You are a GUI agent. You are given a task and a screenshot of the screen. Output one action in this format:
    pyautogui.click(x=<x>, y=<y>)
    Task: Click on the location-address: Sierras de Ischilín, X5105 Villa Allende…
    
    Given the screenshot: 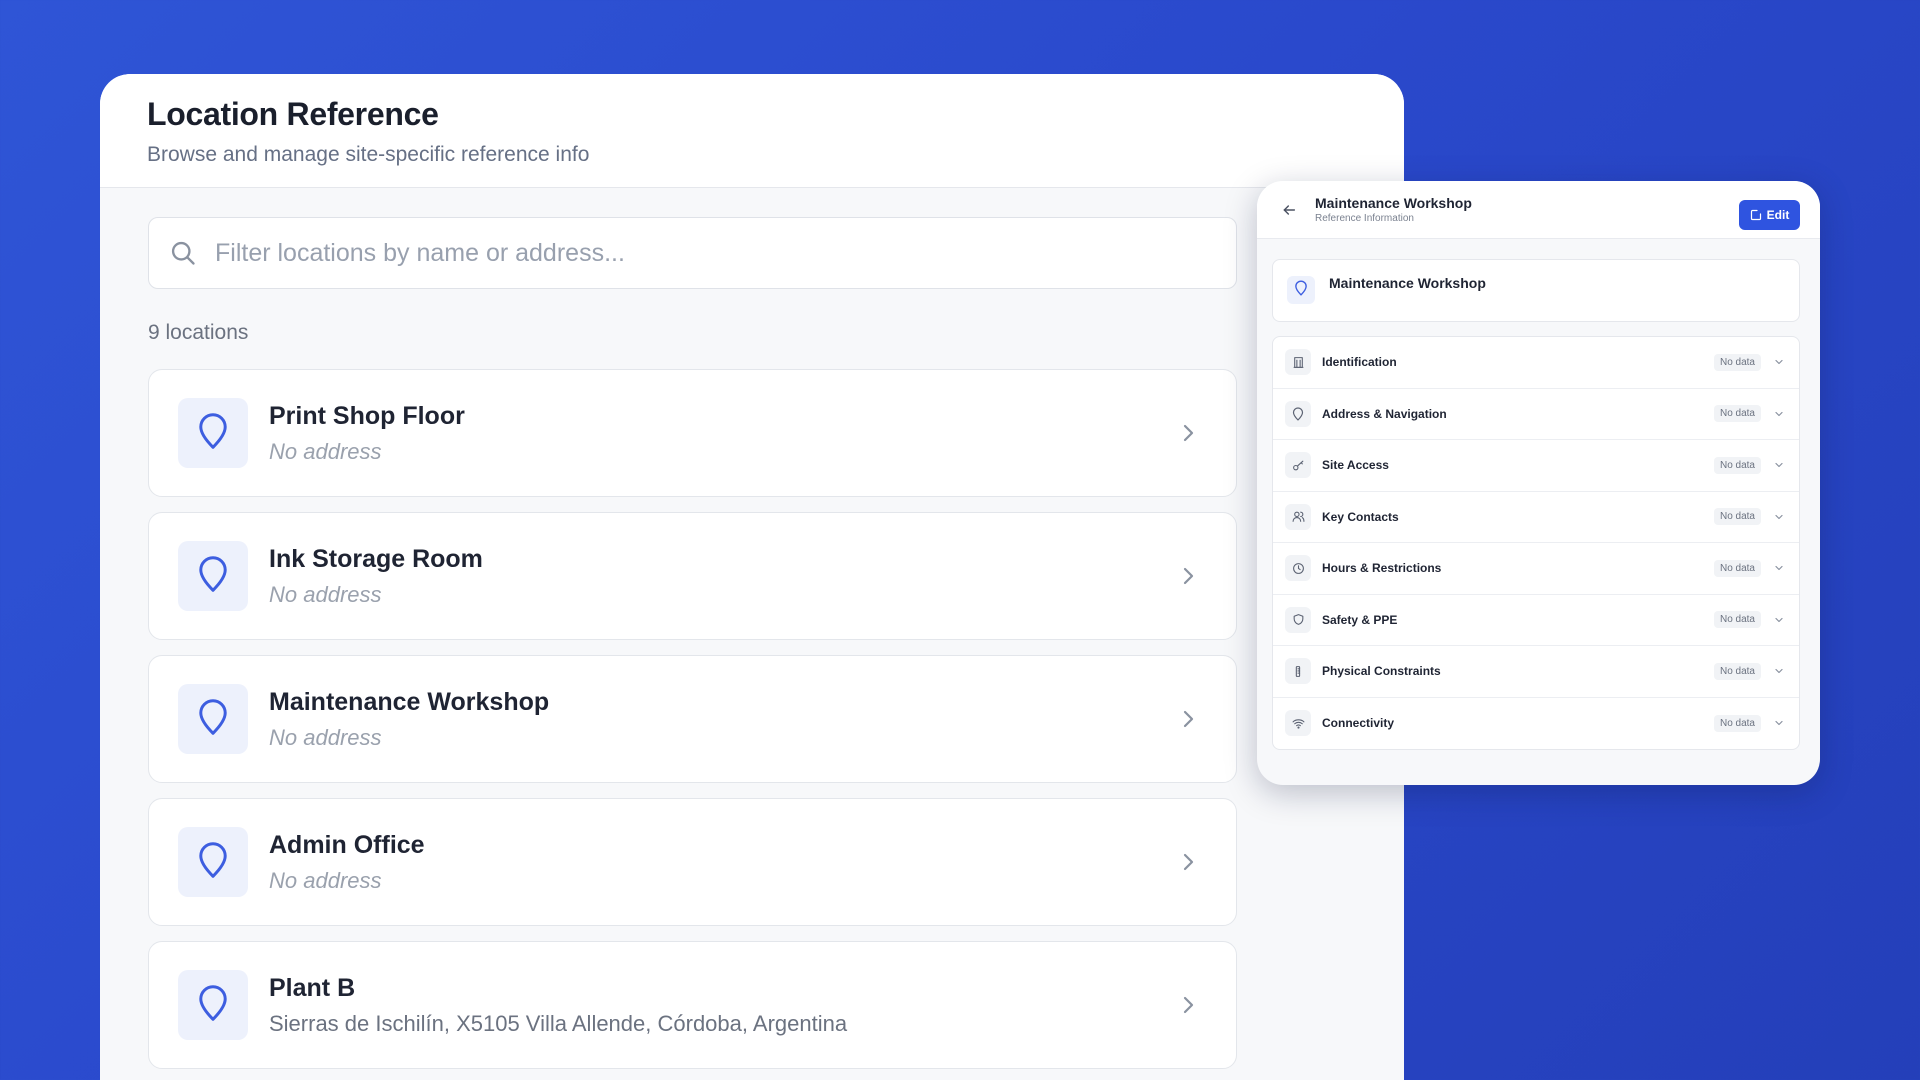 What is the action you would take?
    pyautogui.click(x=558, y=1023)
    